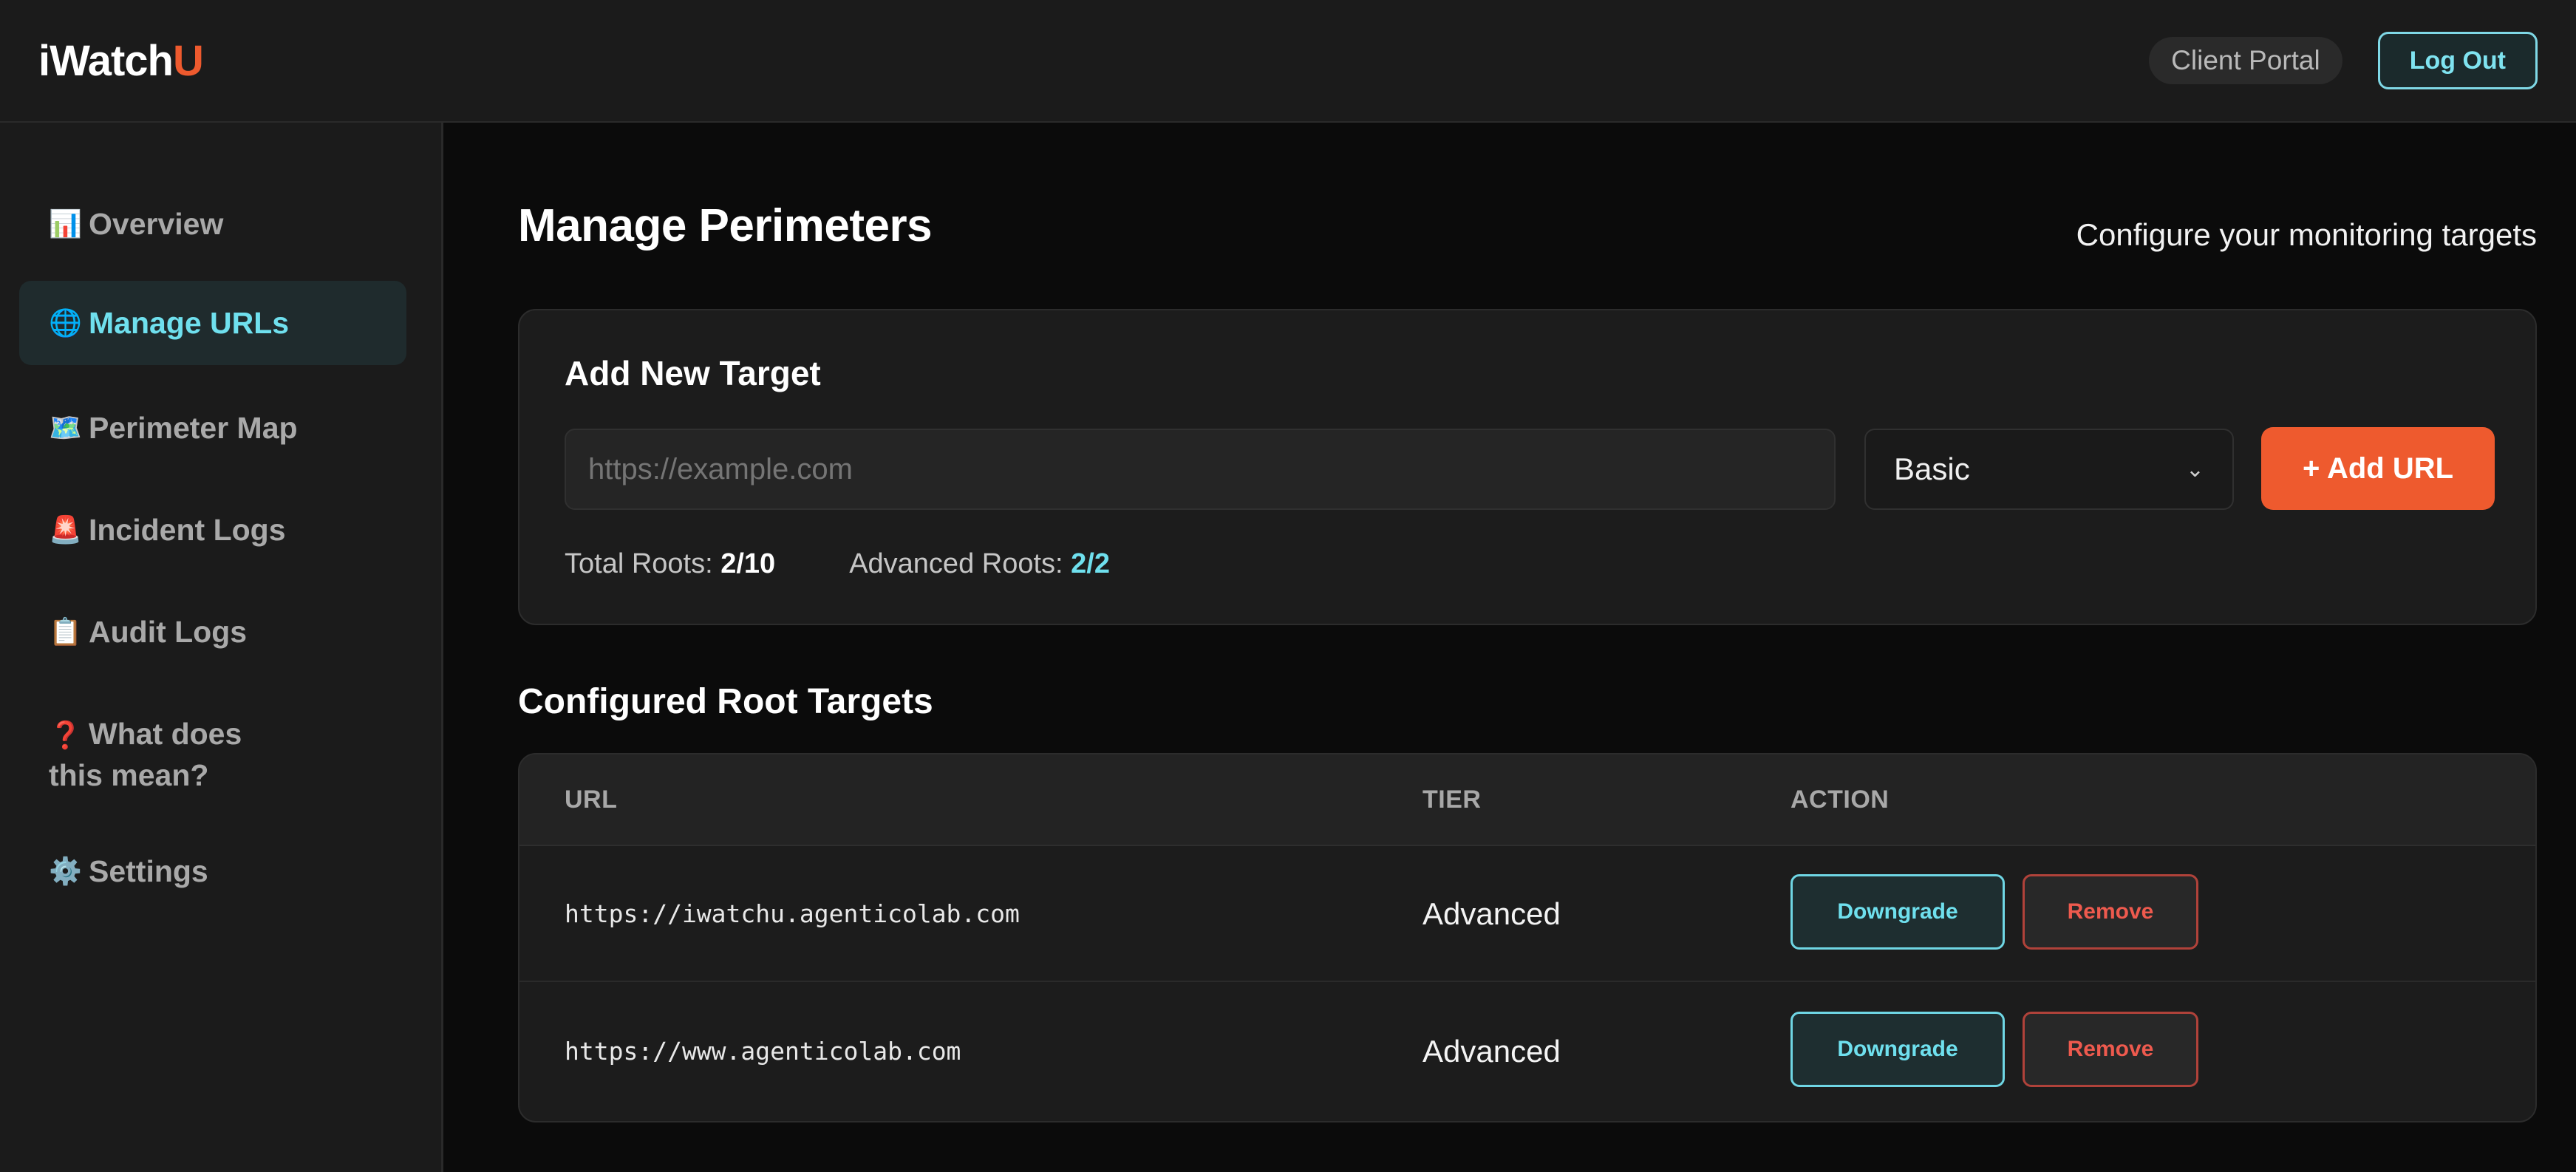 Image resolution: width=2576 pixels, height=1172 pixels. Describe the element at coordinates (212, 866) in the screenshot. I see `sidebar-item-settings: ⚙️ Settings` at that location.